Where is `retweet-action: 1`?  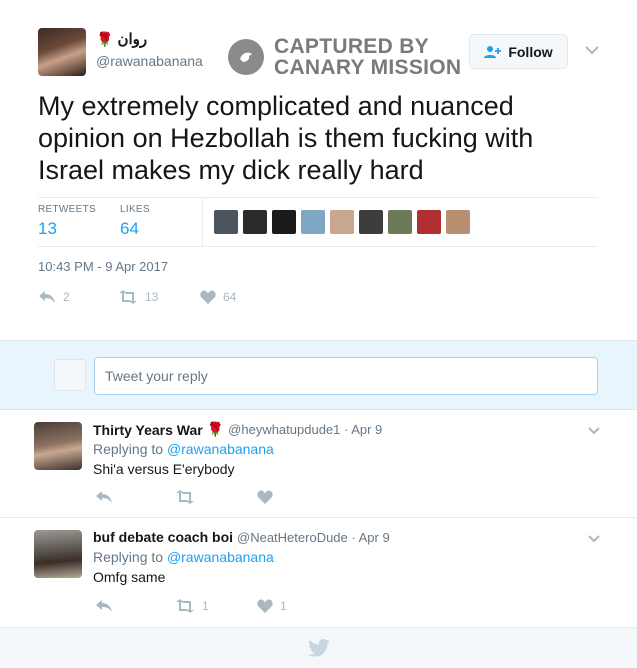 retweet-action: 1 is located at coordinates (216, 606).